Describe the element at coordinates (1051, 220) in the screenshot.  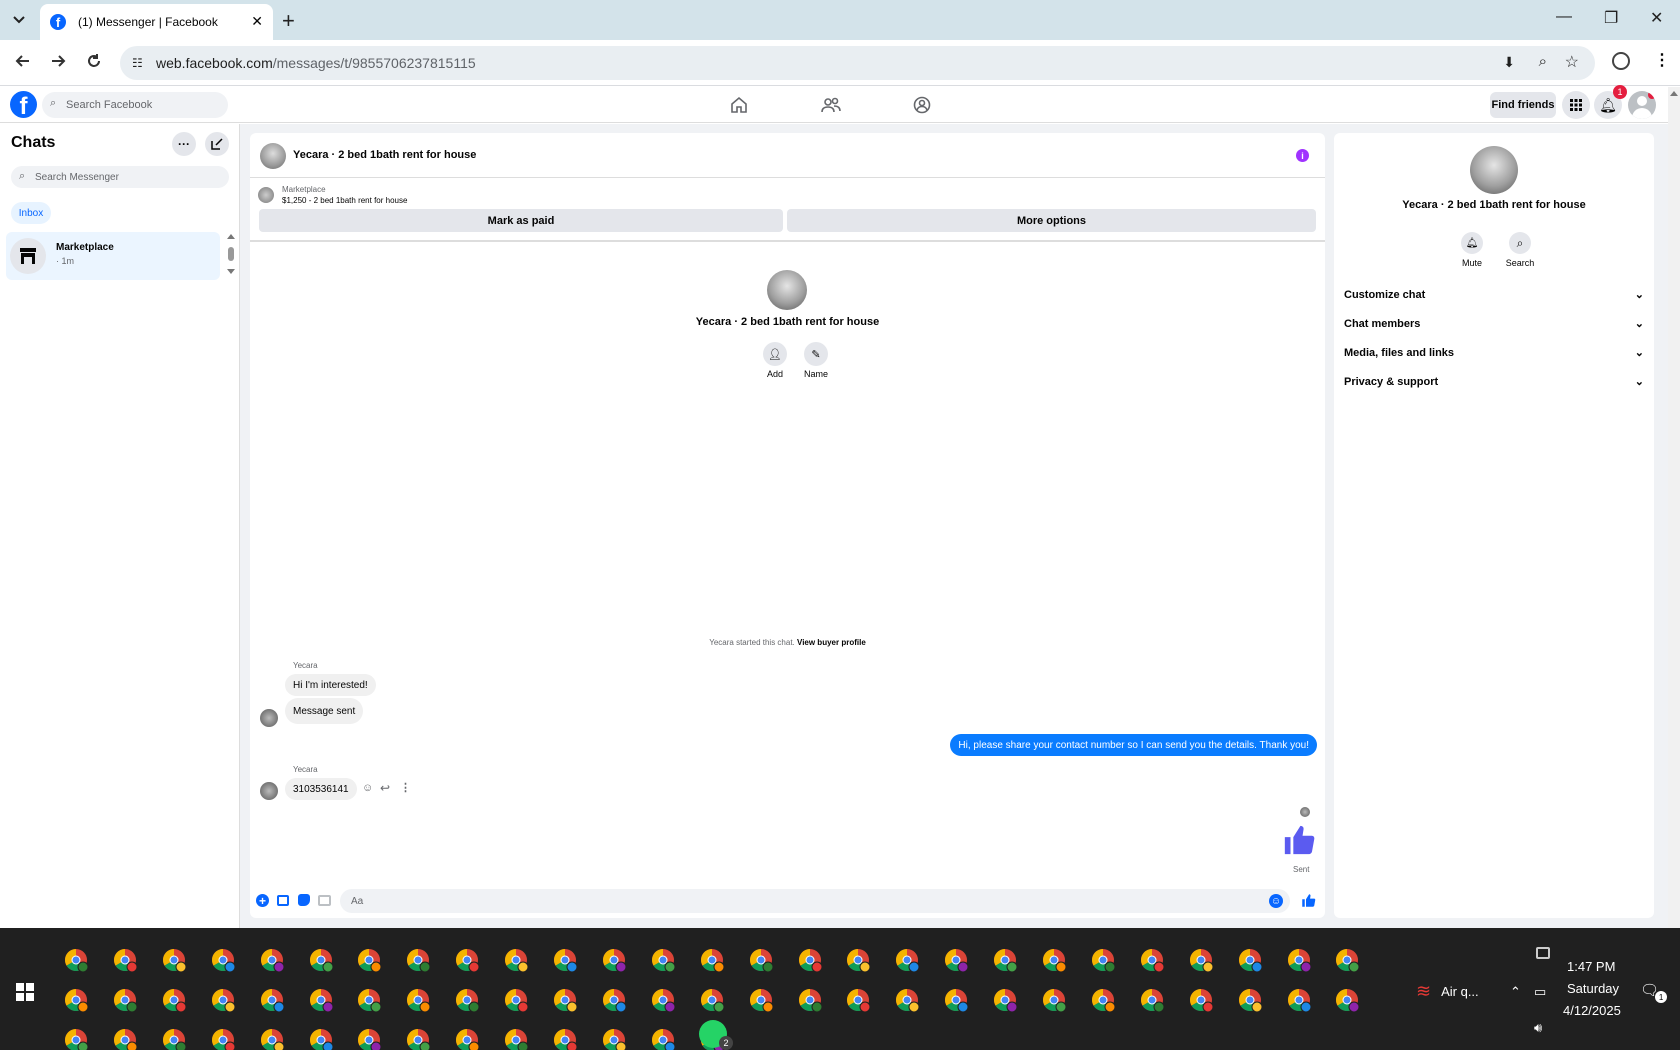
I see `more-options-button: More options` at that location.